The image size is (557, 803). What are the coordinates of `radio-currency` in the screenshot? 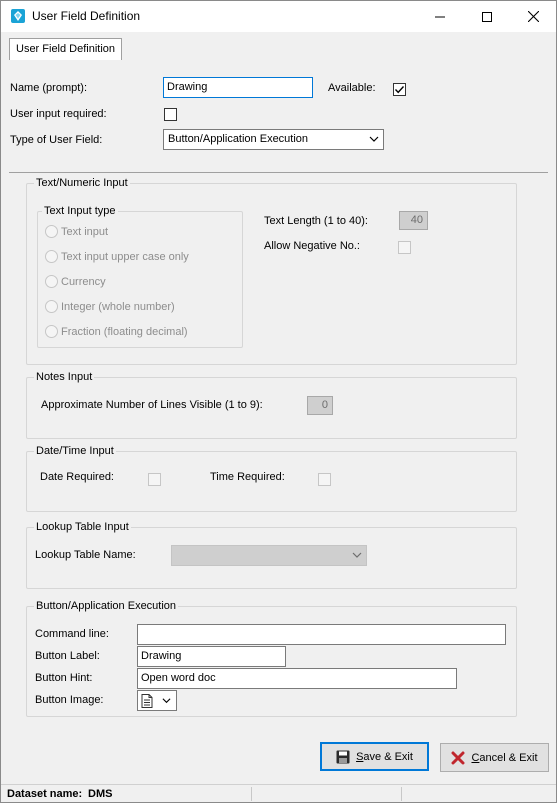 It's located at (51, 281).